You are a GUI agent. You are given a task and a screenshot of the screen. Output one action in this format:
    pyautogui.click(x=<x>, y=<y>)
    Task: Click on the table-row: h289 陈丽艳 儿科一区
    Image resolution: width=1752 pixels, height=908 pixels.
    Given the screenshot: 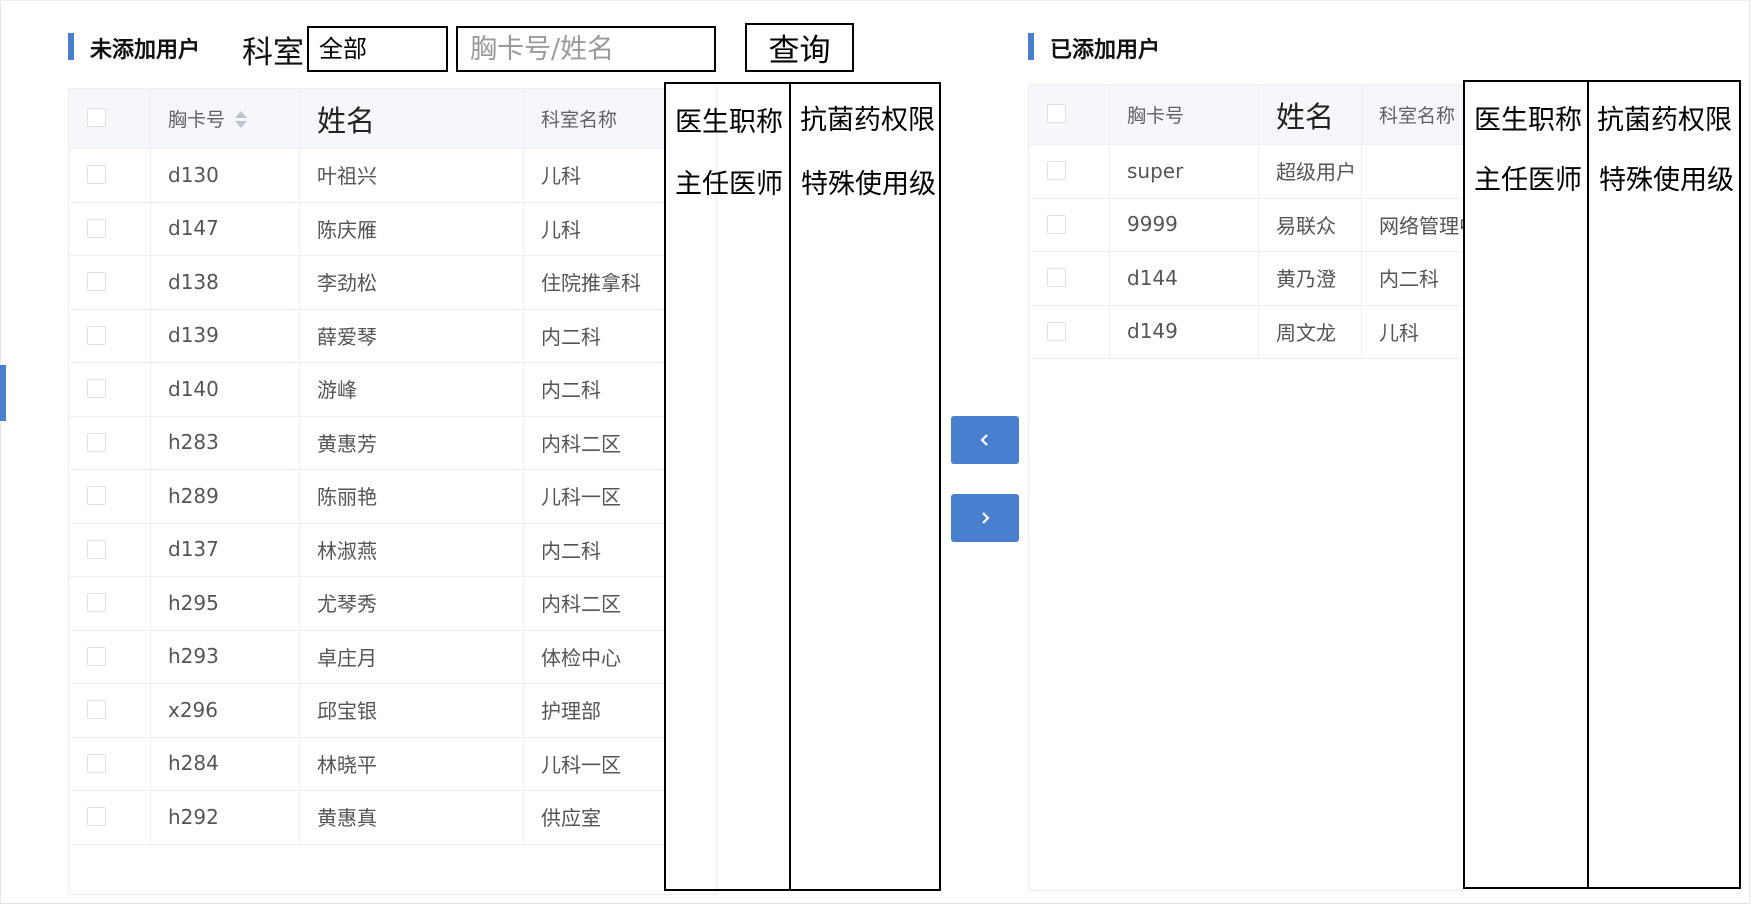 What is the action you would take?
    pyautogui.click(x=393, y=496)
    